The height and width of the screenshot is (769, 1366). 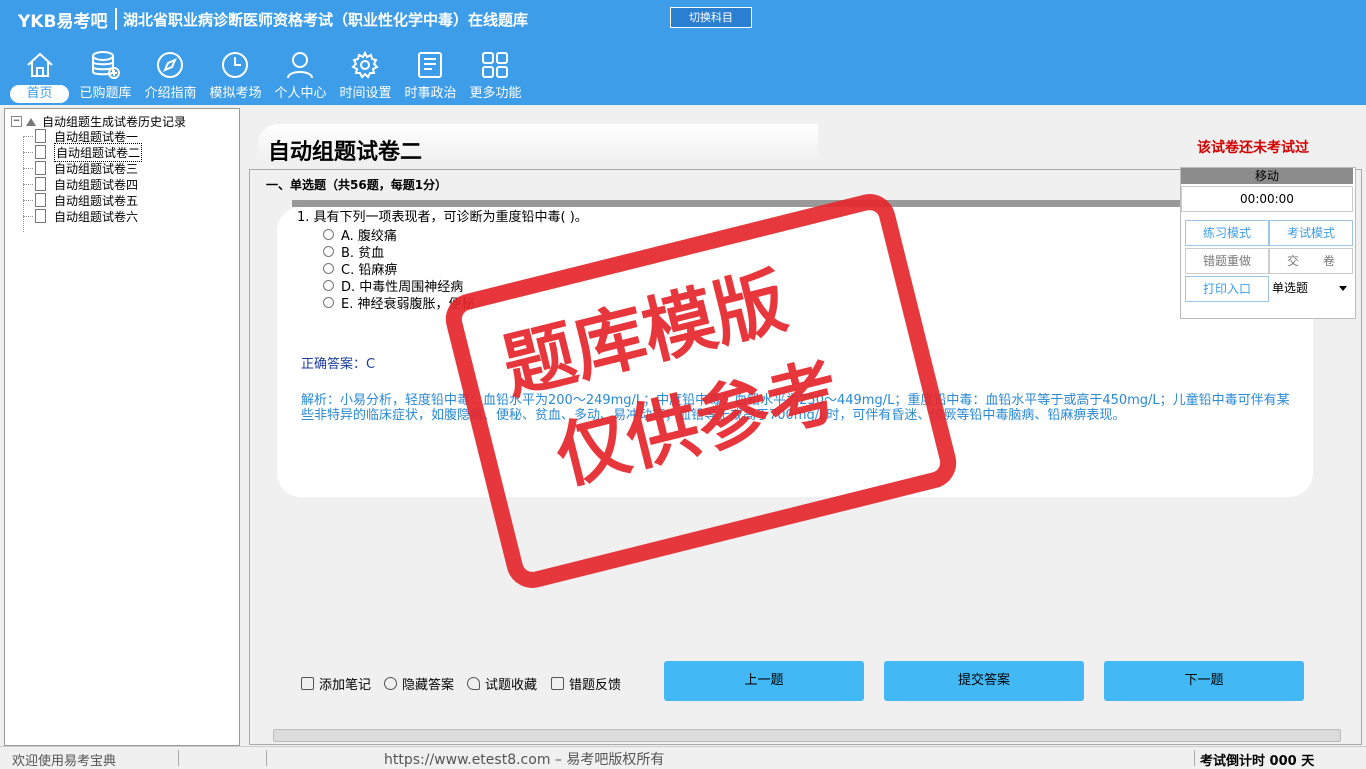 I want to click on grid-icon, so click(x=495, y=65).